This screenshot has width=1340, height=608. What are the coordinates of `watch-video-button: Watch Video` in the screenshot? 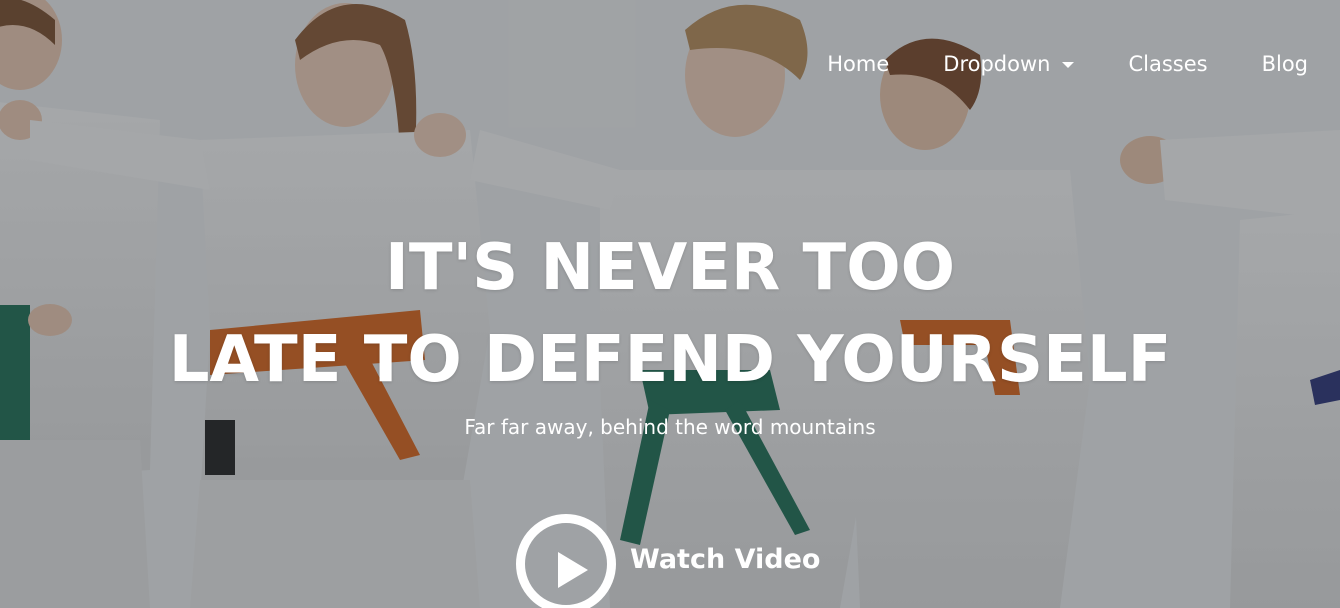 It's located at (668, 561).